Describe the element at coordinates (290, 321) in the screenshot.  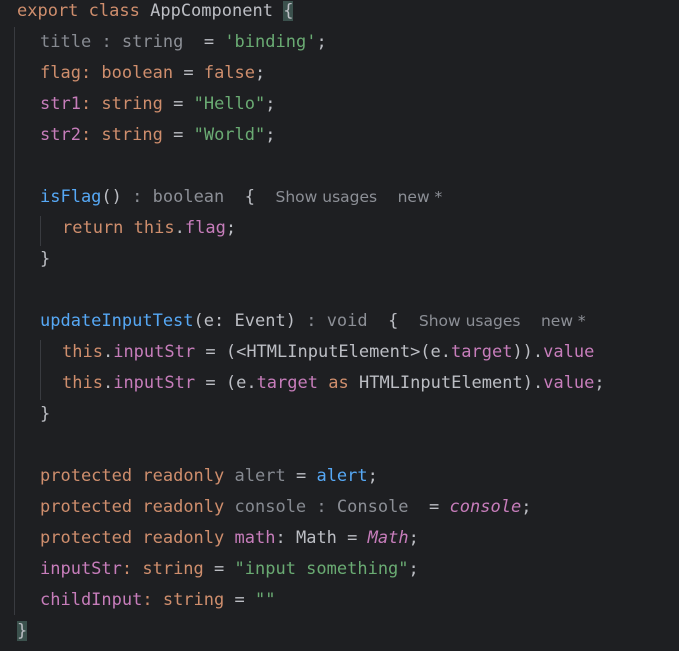
I see `paren-close: )` at that location.